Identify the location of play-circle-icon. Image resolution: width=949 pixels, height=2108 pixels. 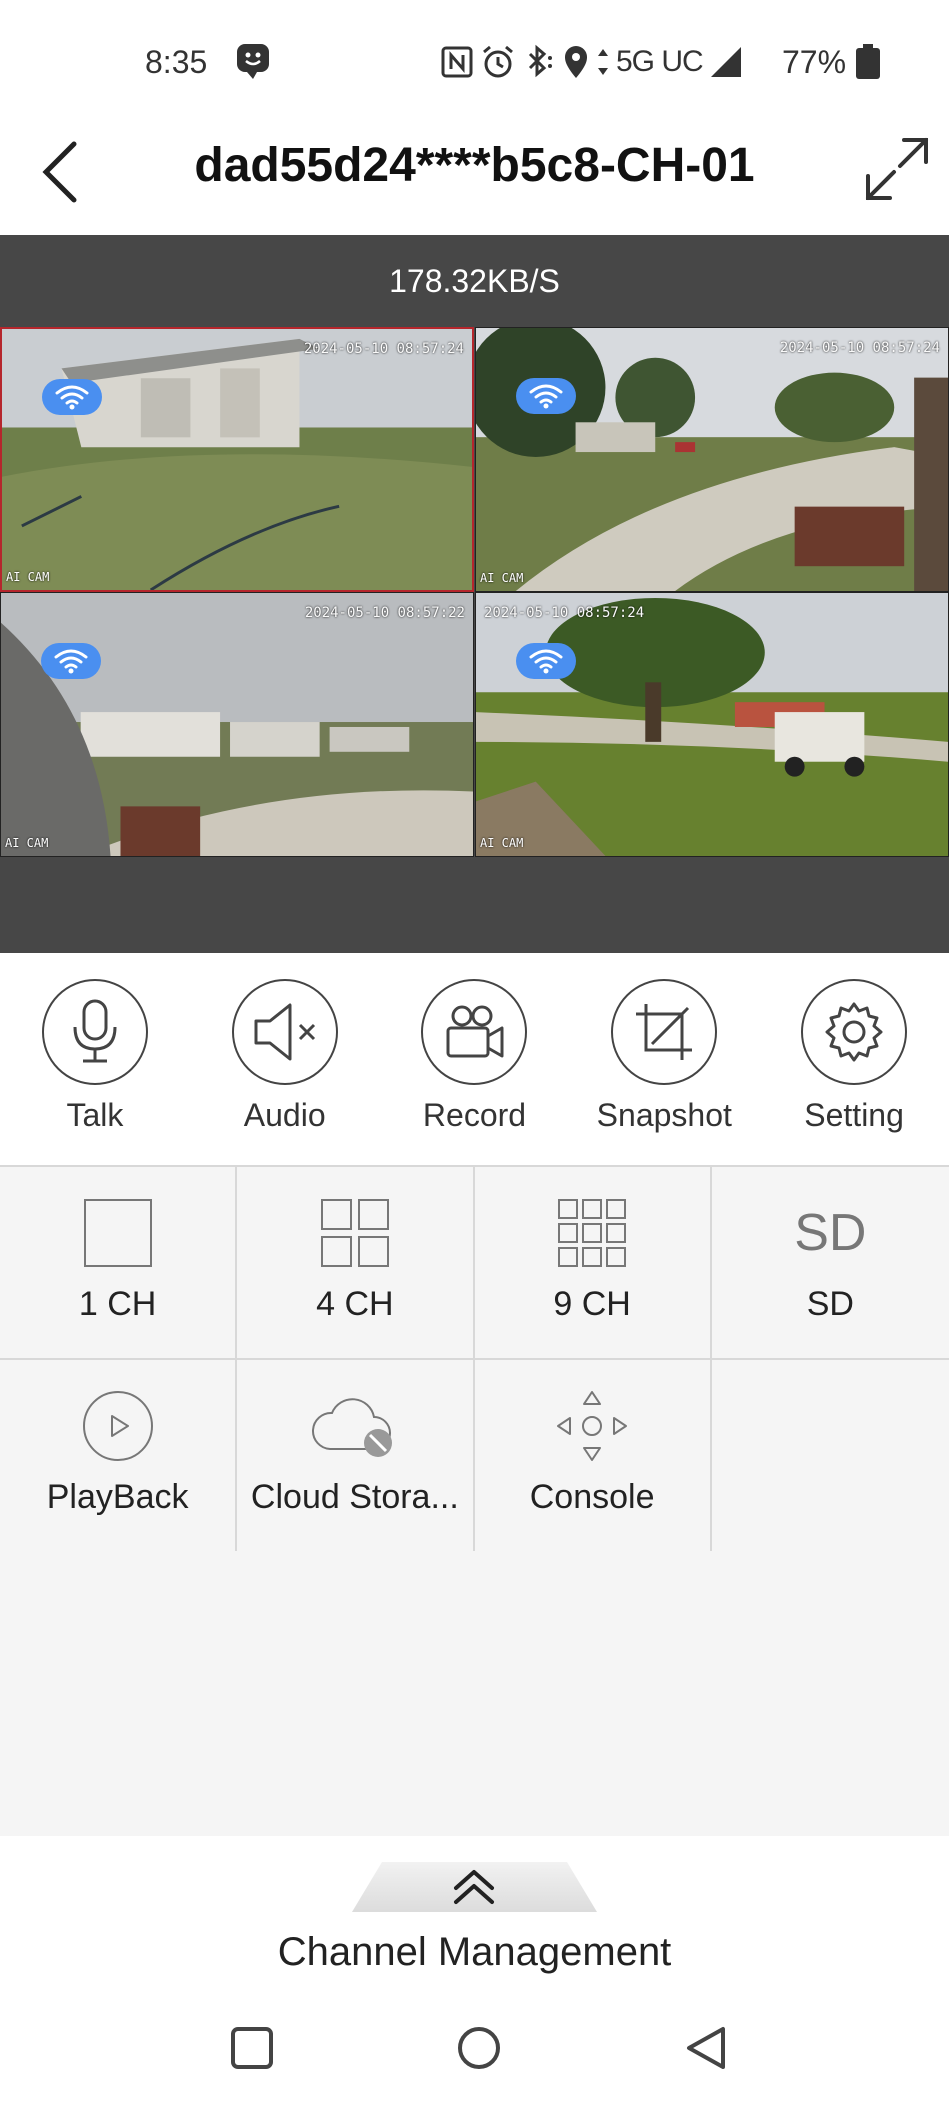
(118, 1426).